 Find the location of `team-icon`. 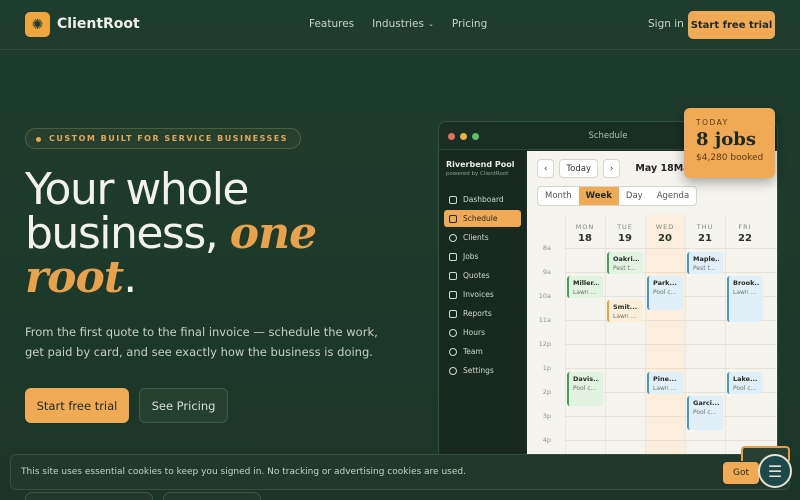

team-icon is located at coordinates (453, 351).